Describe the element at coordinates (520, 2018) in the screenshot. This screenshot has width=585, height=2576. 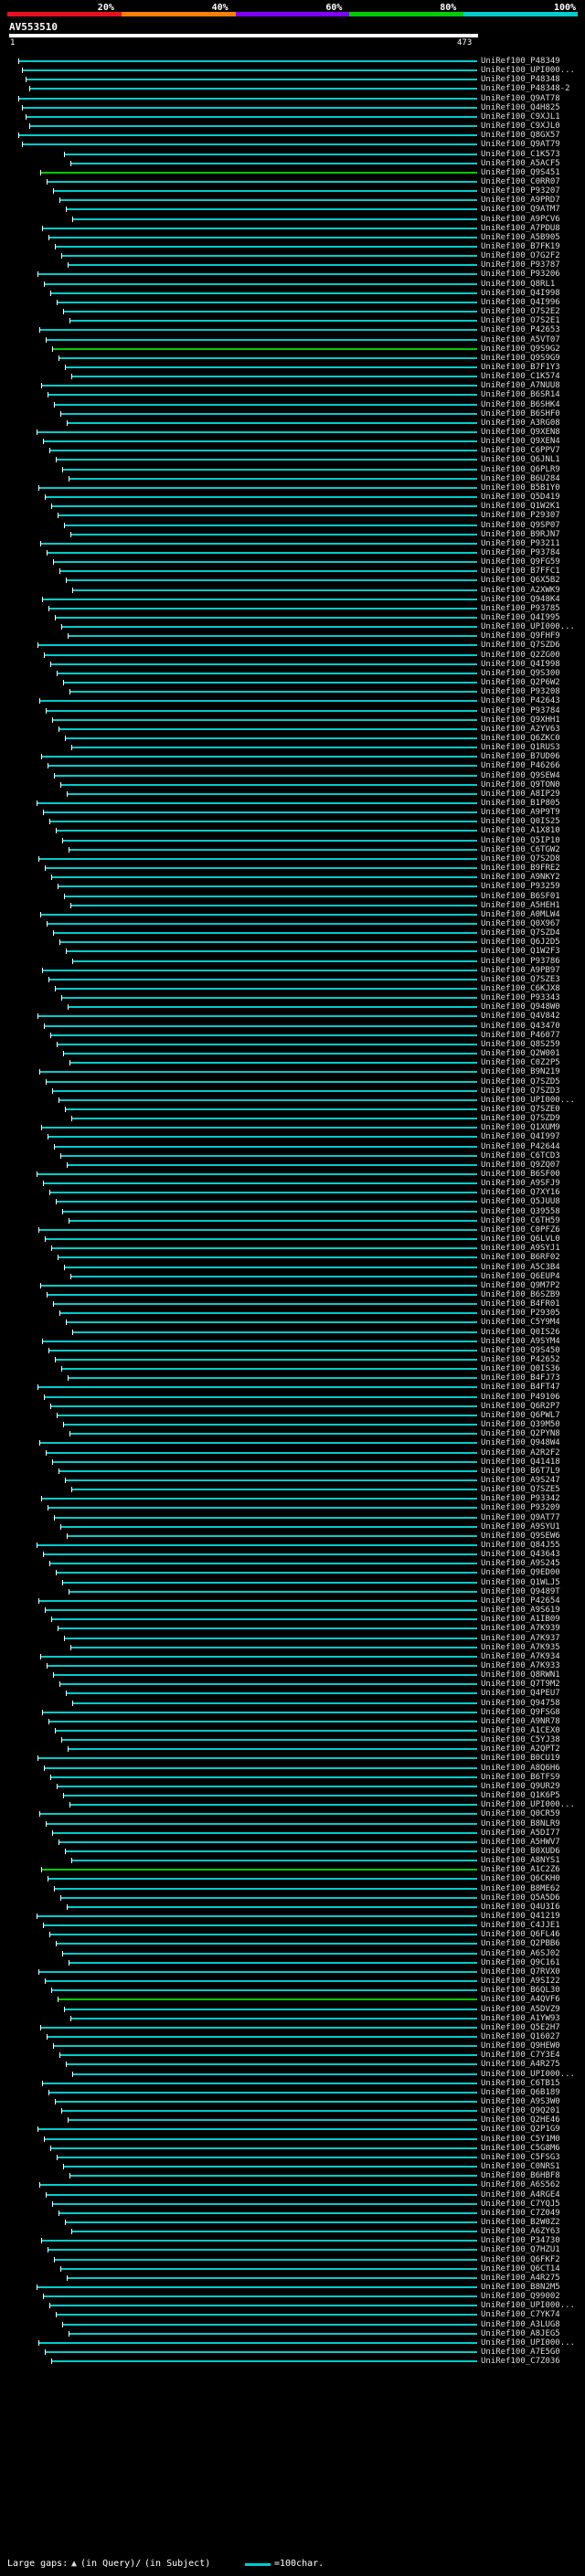
I see `hit-label: UniRef100_A1YW93` at that location.